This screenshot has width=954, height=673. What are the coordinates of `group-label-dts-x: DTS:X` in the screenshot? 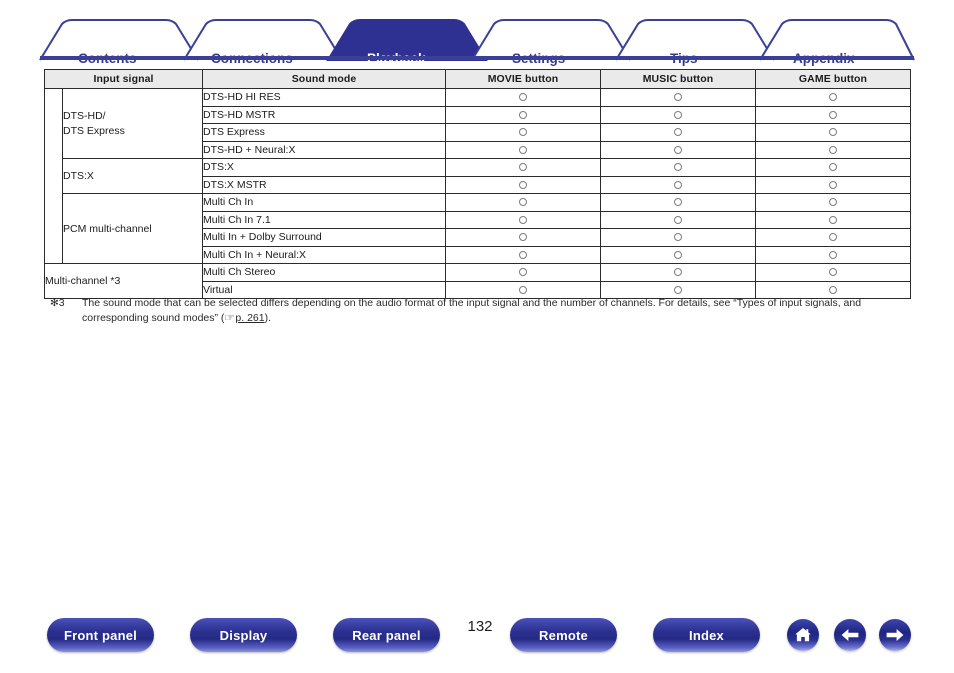 It's located at (132, 176).